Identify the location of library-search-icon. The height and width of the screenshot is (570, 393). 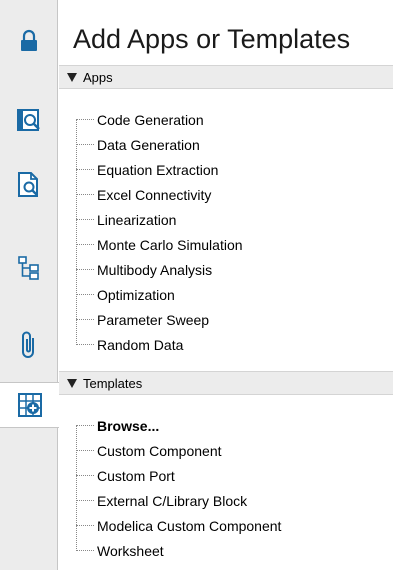
(28, 120).